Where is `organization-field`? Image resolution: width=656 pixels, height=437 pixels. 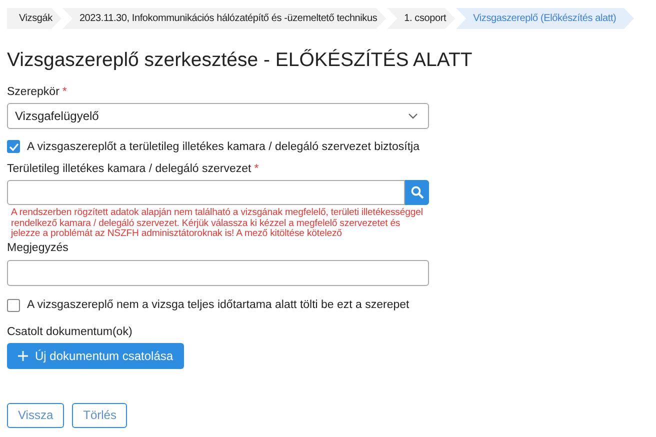 organization-field is located at coordinates (206, 192).